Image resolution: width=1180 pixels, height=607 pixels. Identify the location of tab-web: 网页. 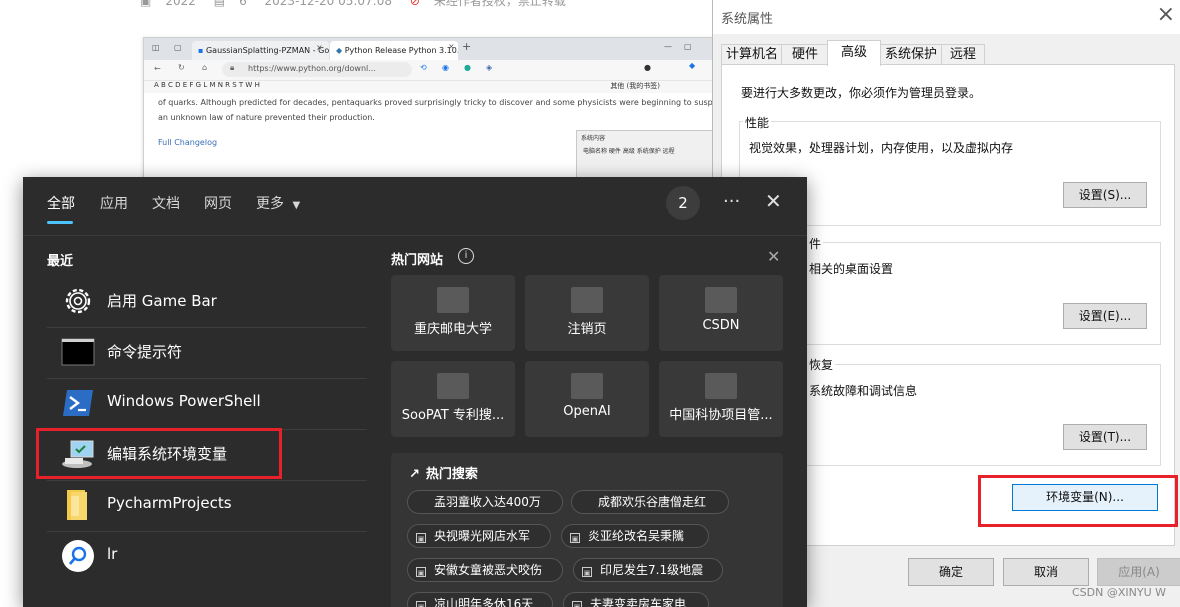
(218, 203).